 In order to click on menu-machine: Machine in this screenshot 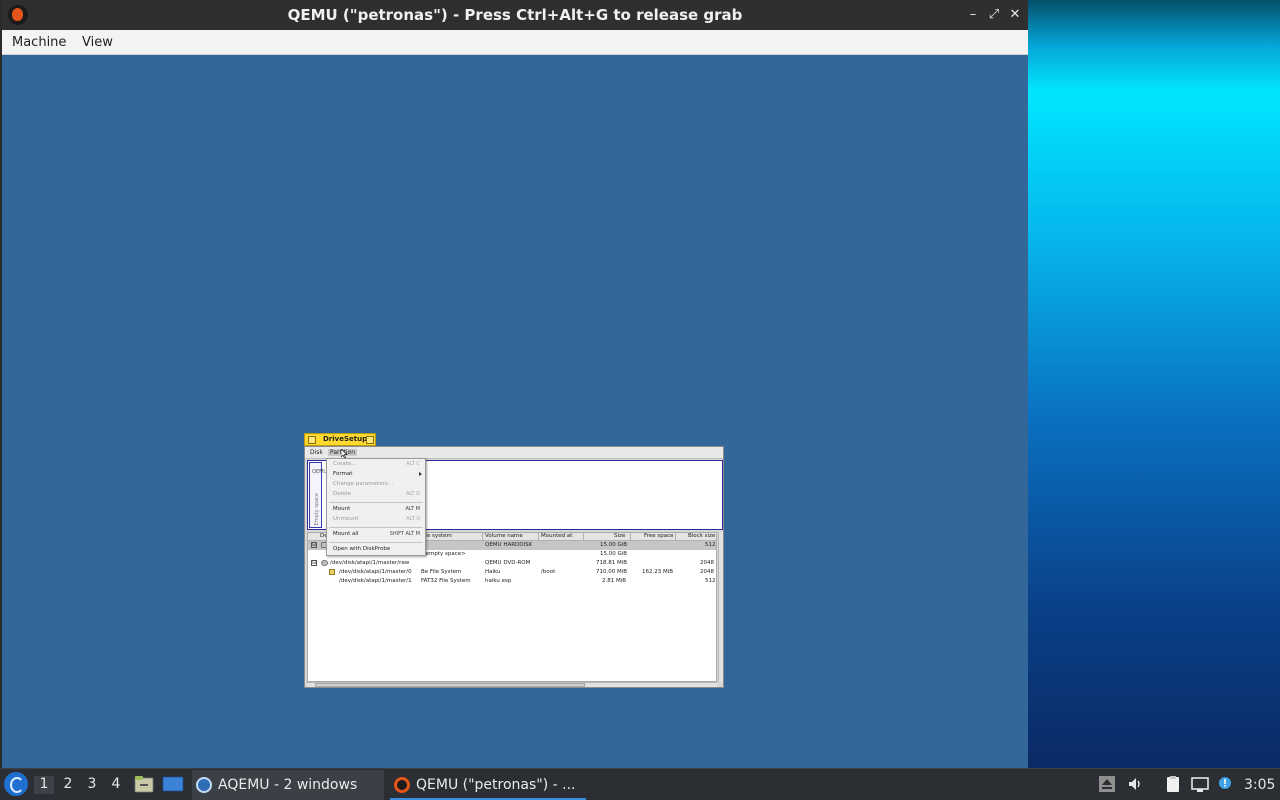, I will do `click(39, 42)`.